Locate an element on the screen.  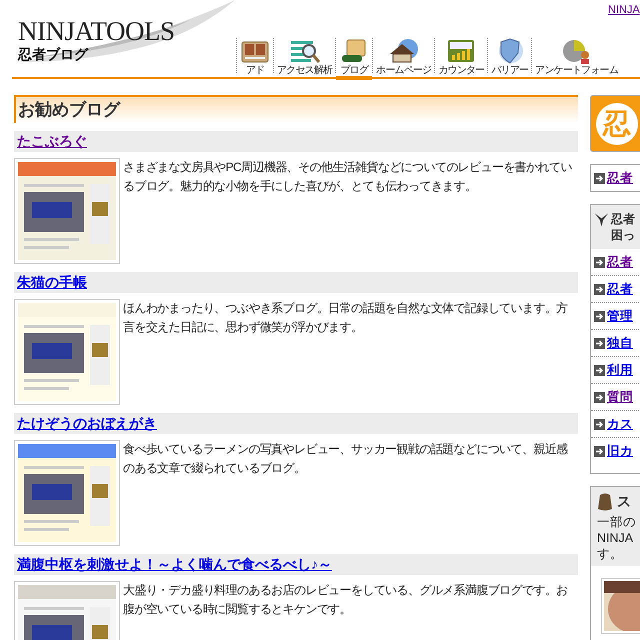
box-title: 困っ is located at coordinates (623, 235).